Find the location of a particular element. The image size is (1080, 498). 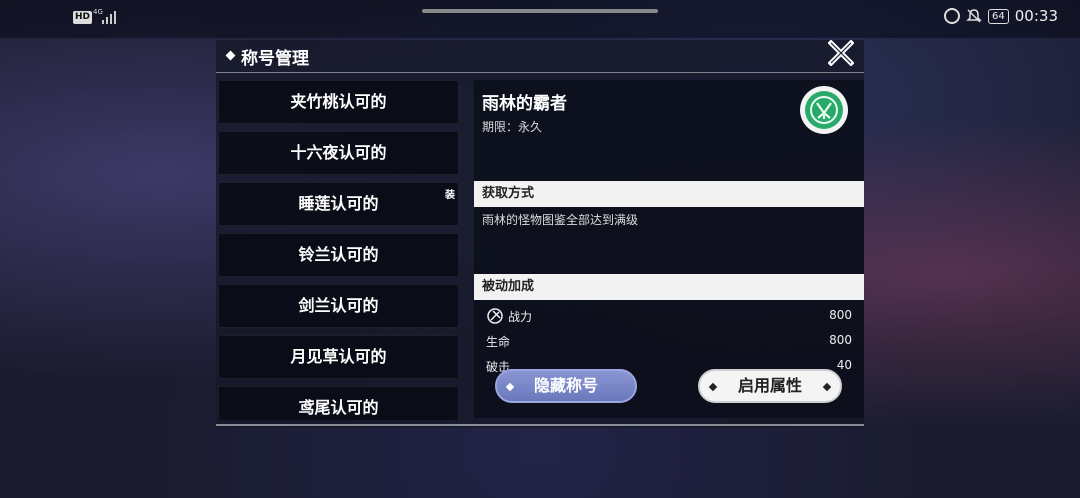

list-item: 鸢尾认可的 is located at coordinates (338, 403).